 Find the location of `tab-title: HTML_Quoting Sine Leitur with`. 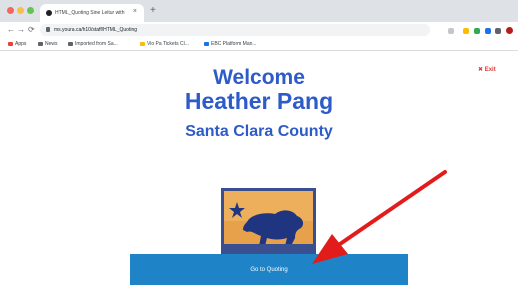

tab-title: HTML_Quoting Sine Leitur with is located at coordinates (90, 13).